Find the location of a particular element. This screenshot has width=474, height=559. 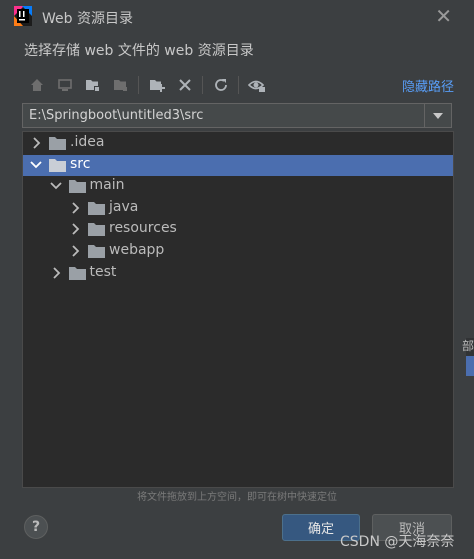

watermark: CSDN @天海奈奈 is located at coordinates (397, 542).